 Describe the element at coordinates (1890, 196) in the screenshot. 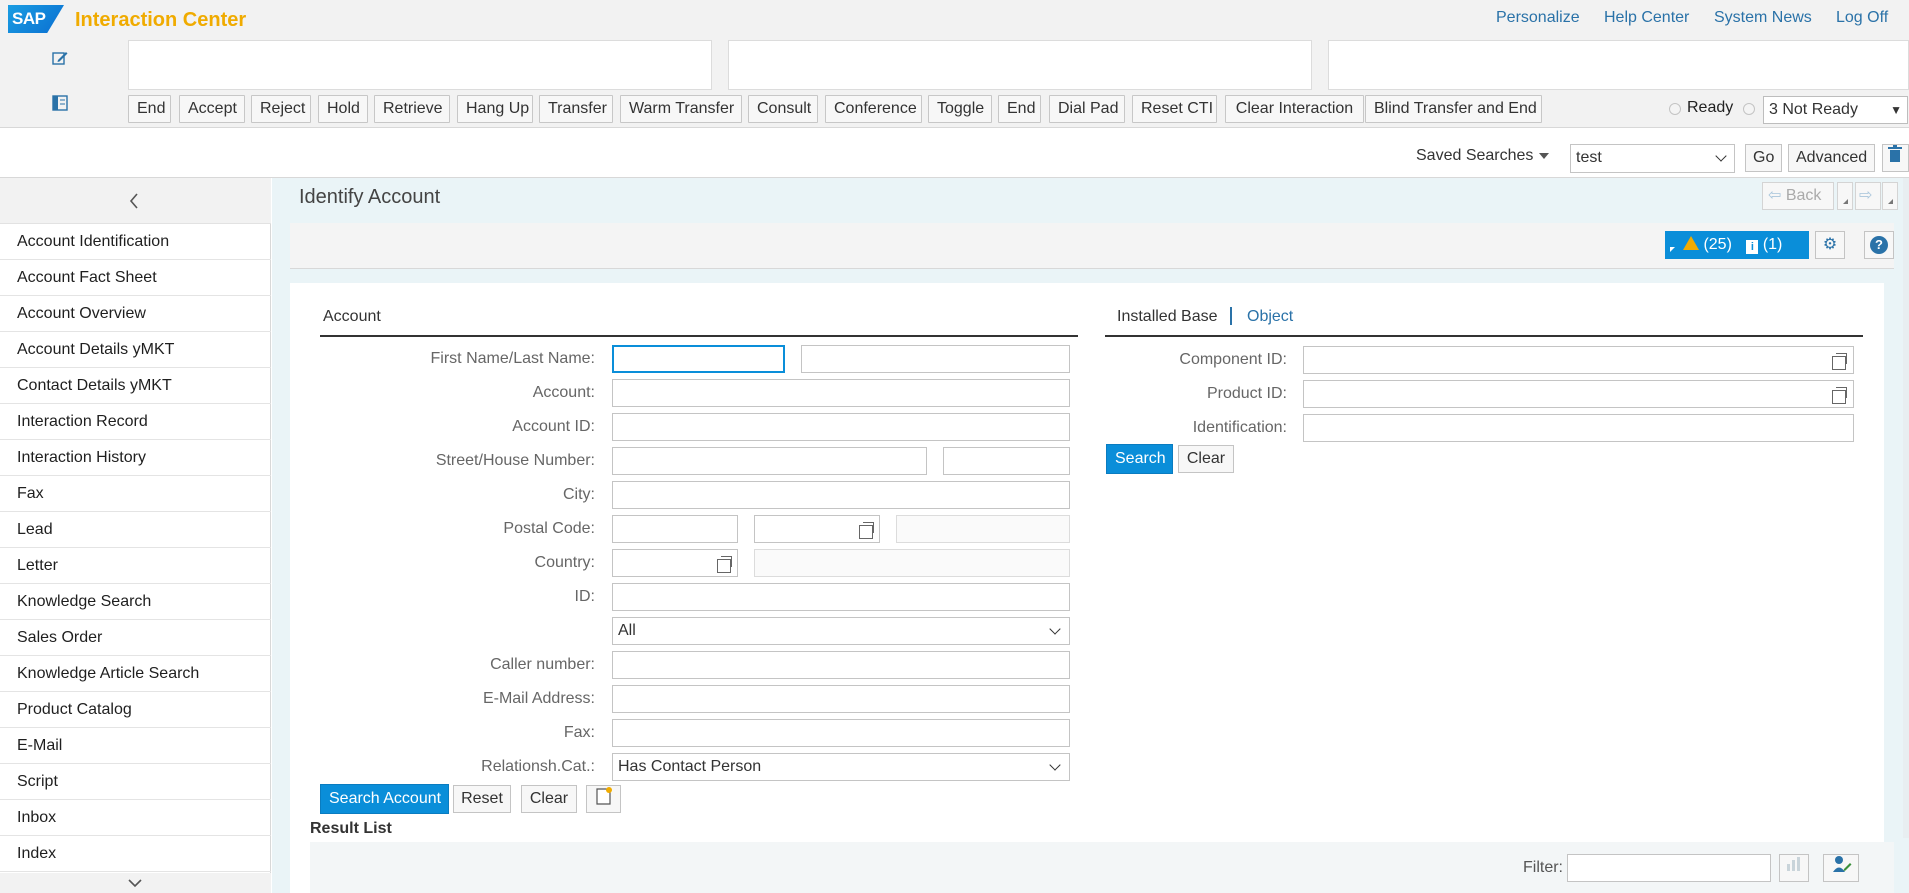

I see `forward-history-dropdown` at that location.